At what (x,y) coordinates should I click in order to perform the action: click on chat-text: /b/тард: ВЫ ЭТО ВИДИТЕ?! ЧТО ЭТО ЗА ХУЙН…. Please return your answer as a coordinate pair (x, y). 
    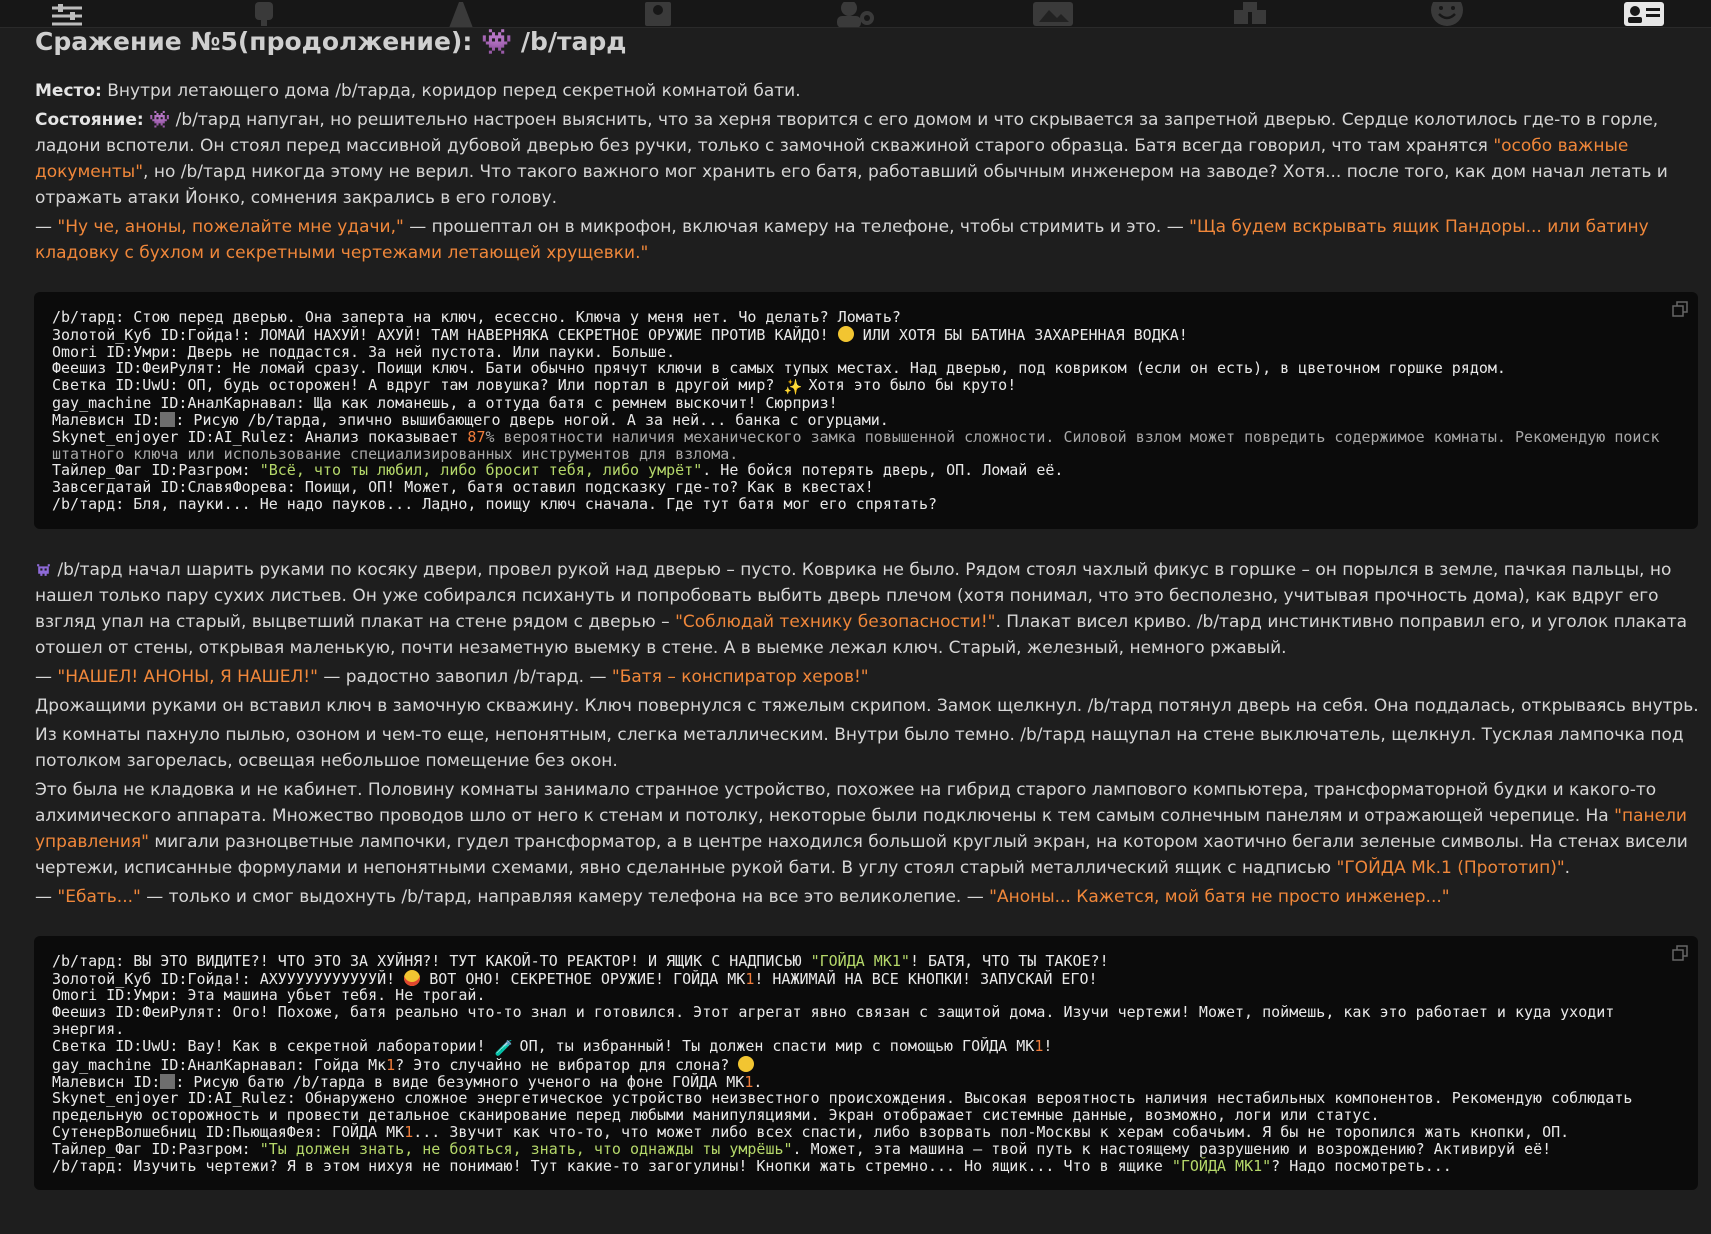
    Looking at the image, I should click on (431, 960).